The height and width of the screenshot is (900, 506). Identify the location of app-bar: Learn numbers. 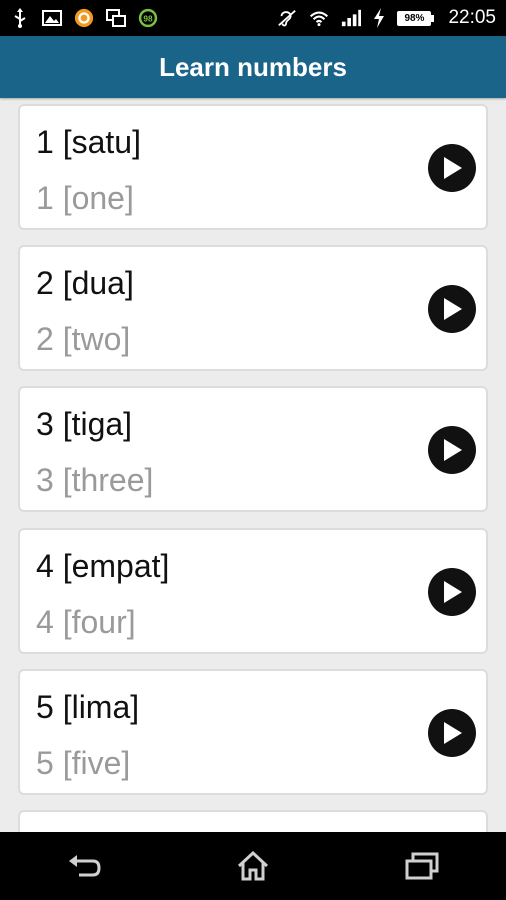
(253, 67).